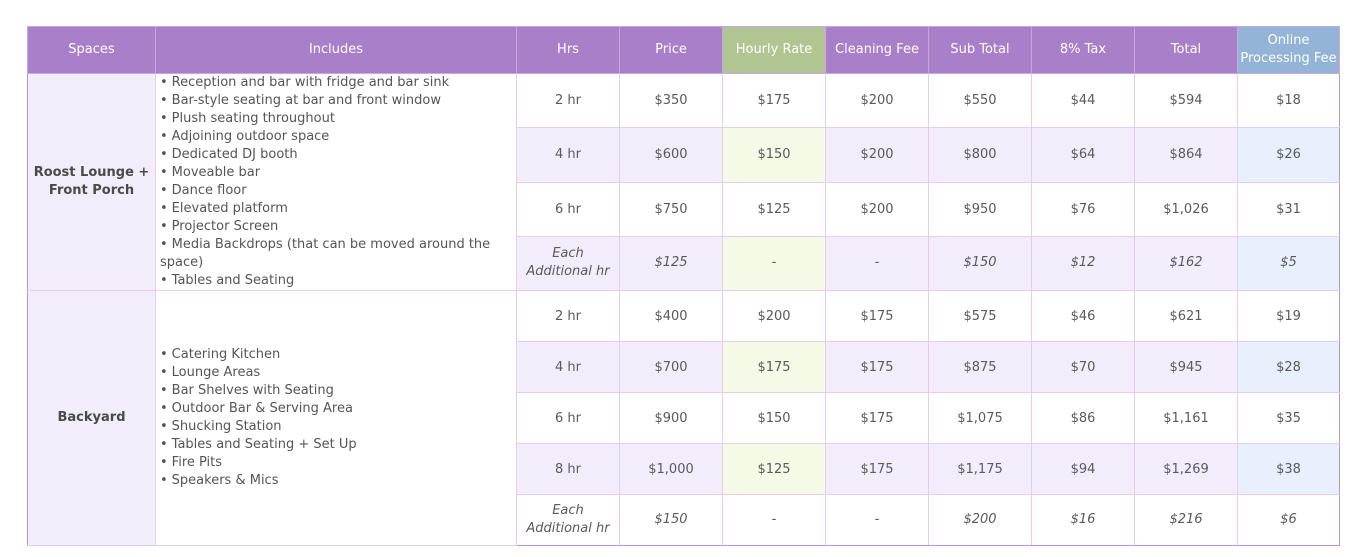  Describe the element at coordinates (1288, 469) in the screenshot. I see `online-fee-cell: $38` at that location.